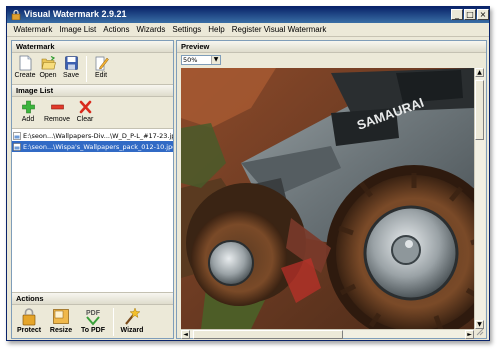  I want to click on actions-toolbar: Protect Resize PDF To PDF Wizard, so click(92, 320).